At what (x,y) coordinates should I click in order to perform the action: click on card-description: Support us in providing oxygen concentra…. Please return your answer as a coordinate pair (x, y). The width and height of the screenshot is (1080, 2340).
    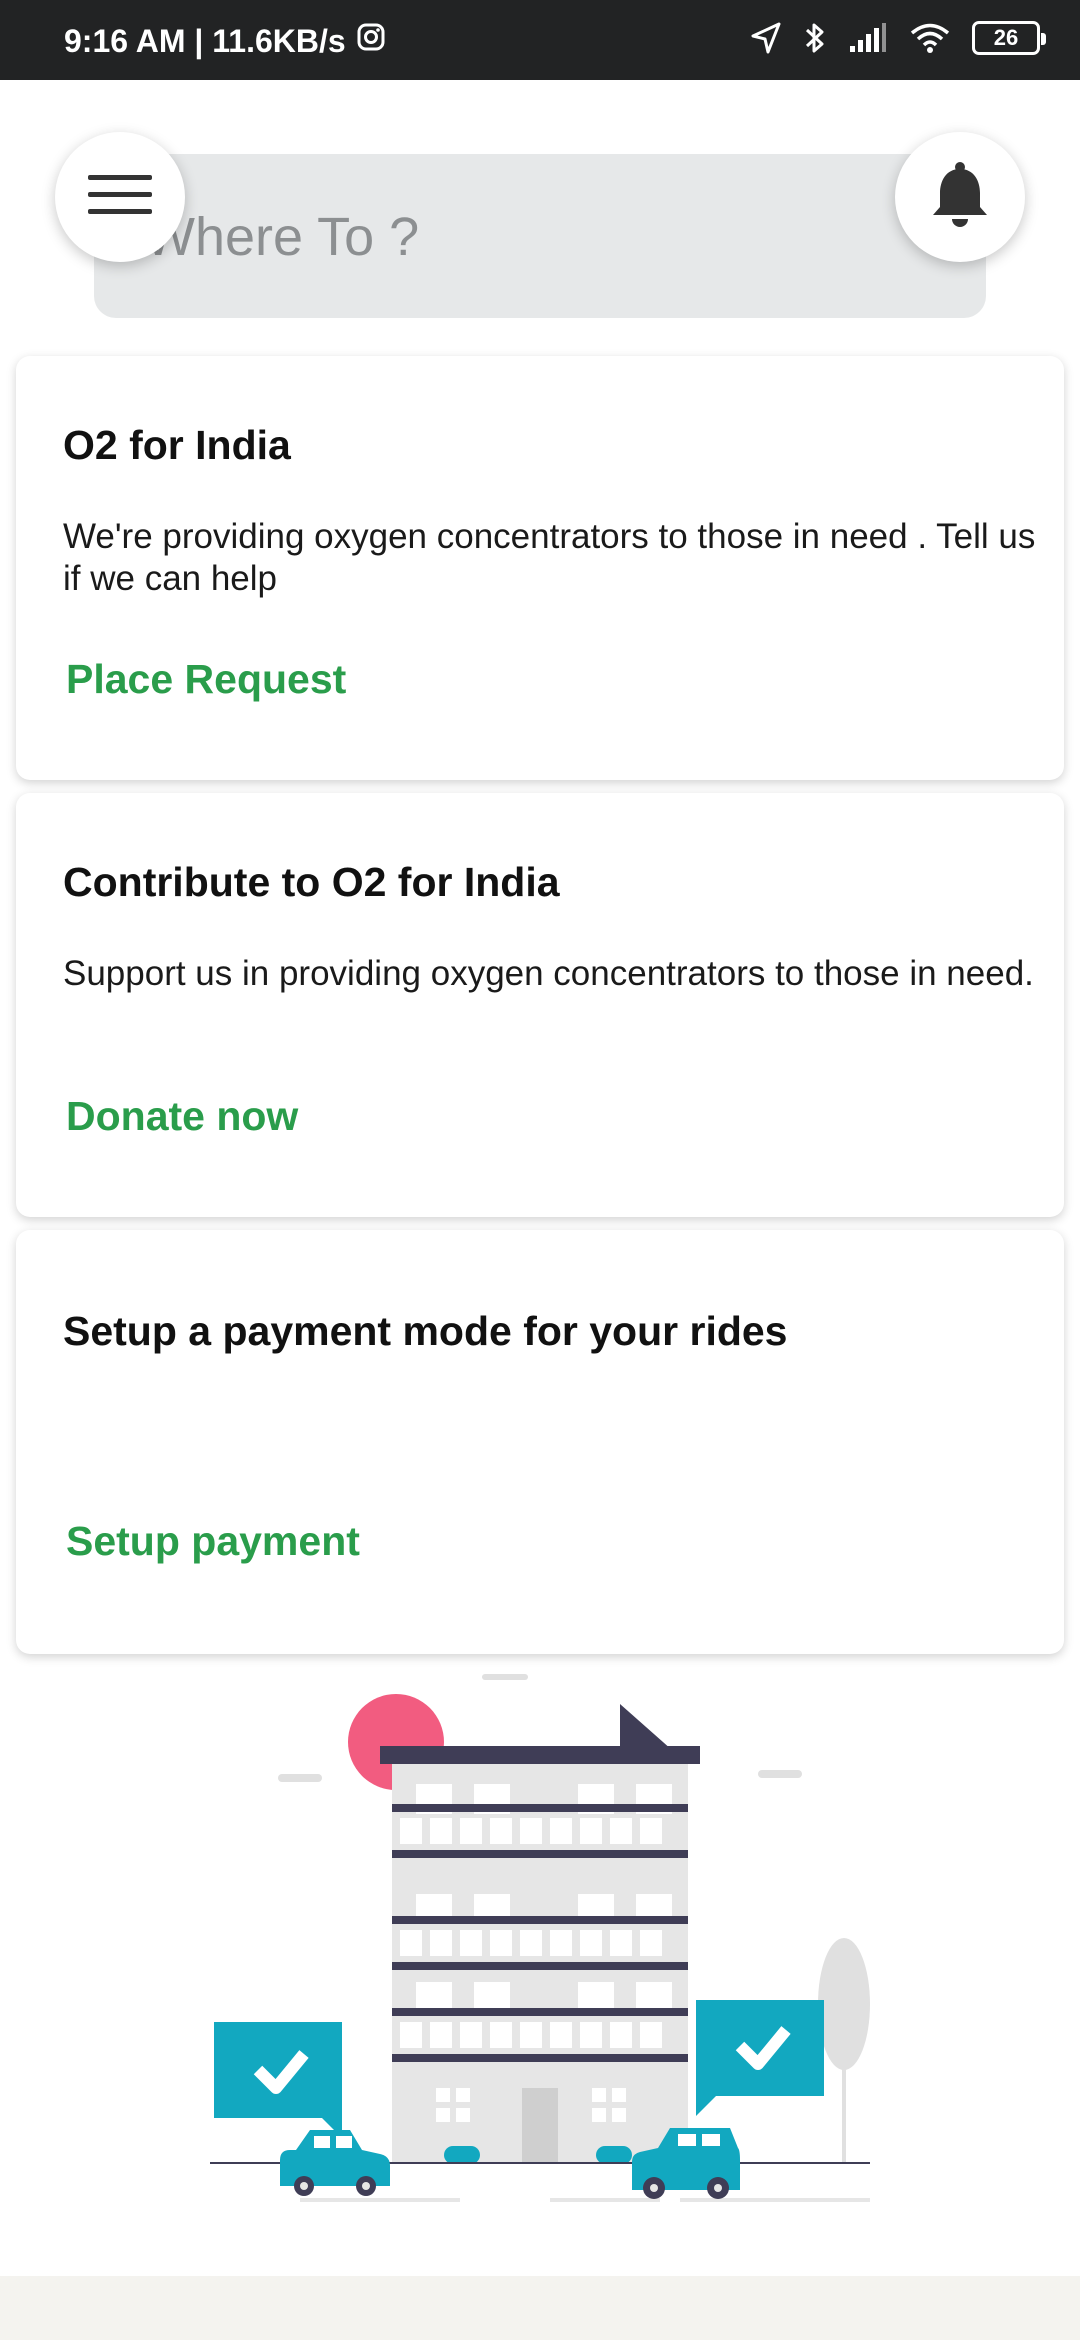
    Looking at the image, I should click on (548, 973).